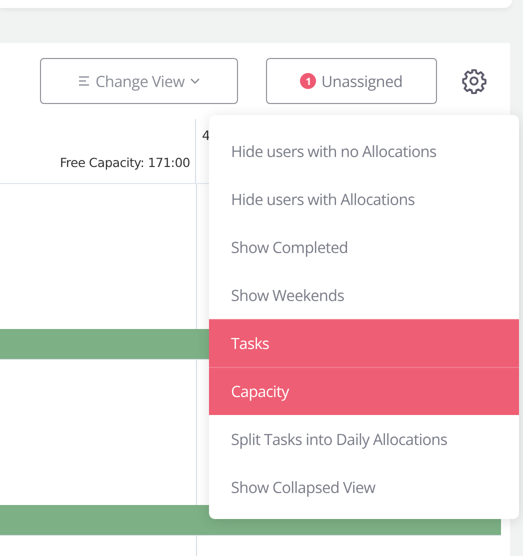  Describe the element at coordinates (206, 136) in the screenshot. I see `column-value: 4` at that location.